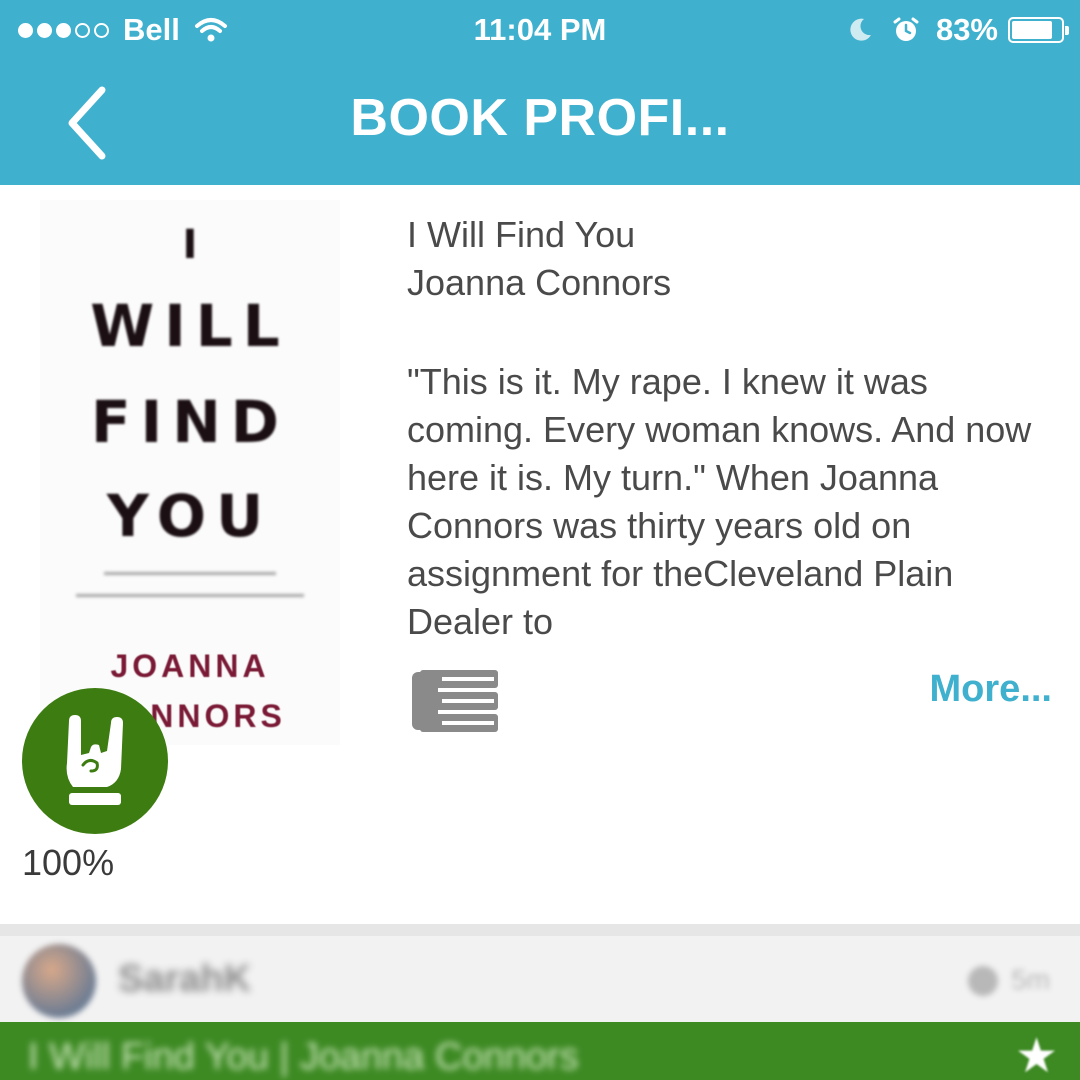 This screenshot has width=1080, height=1080. Describe the element at coordinates (540, 930) in the screenshot. I see `section-divider` at that location.